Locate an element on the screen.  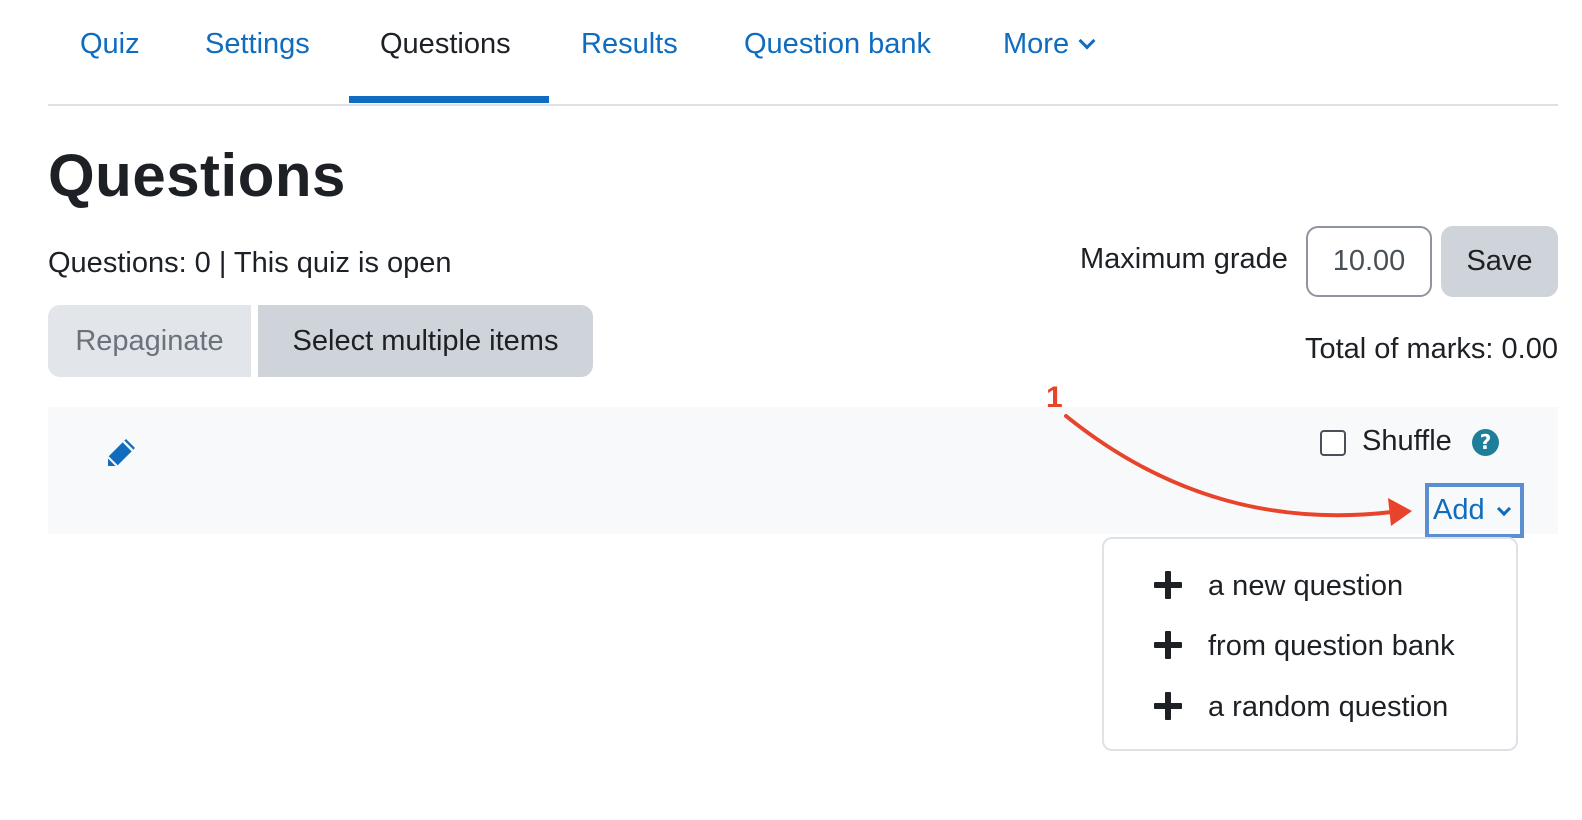
tab-more: More is located at coordinates (1049, 44).